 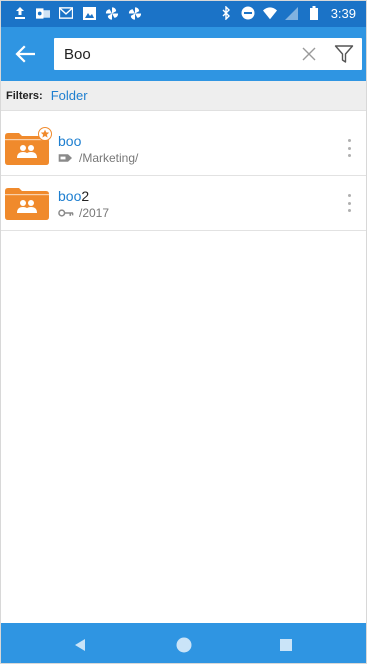 I want to click on item-path: /2017, so click(x=83, y=213).